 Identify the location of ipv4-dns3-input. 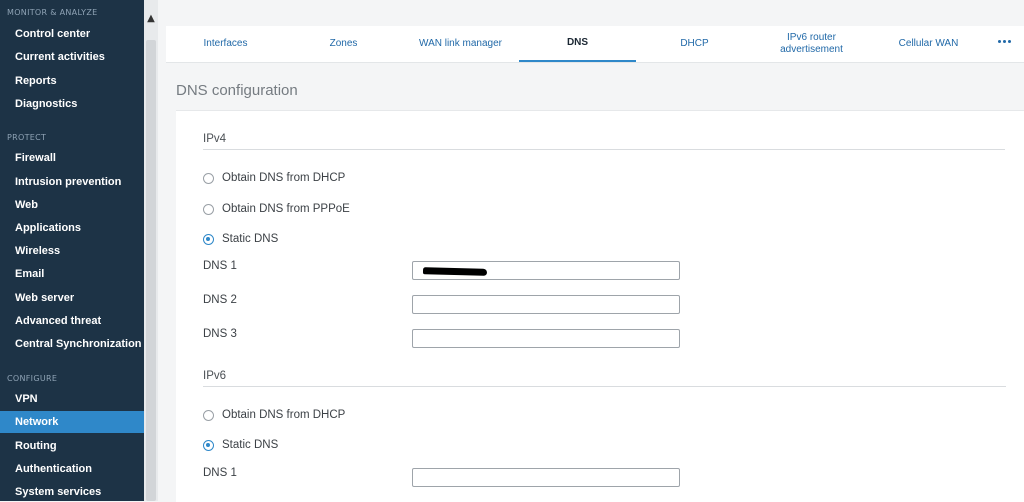
(546, 338).